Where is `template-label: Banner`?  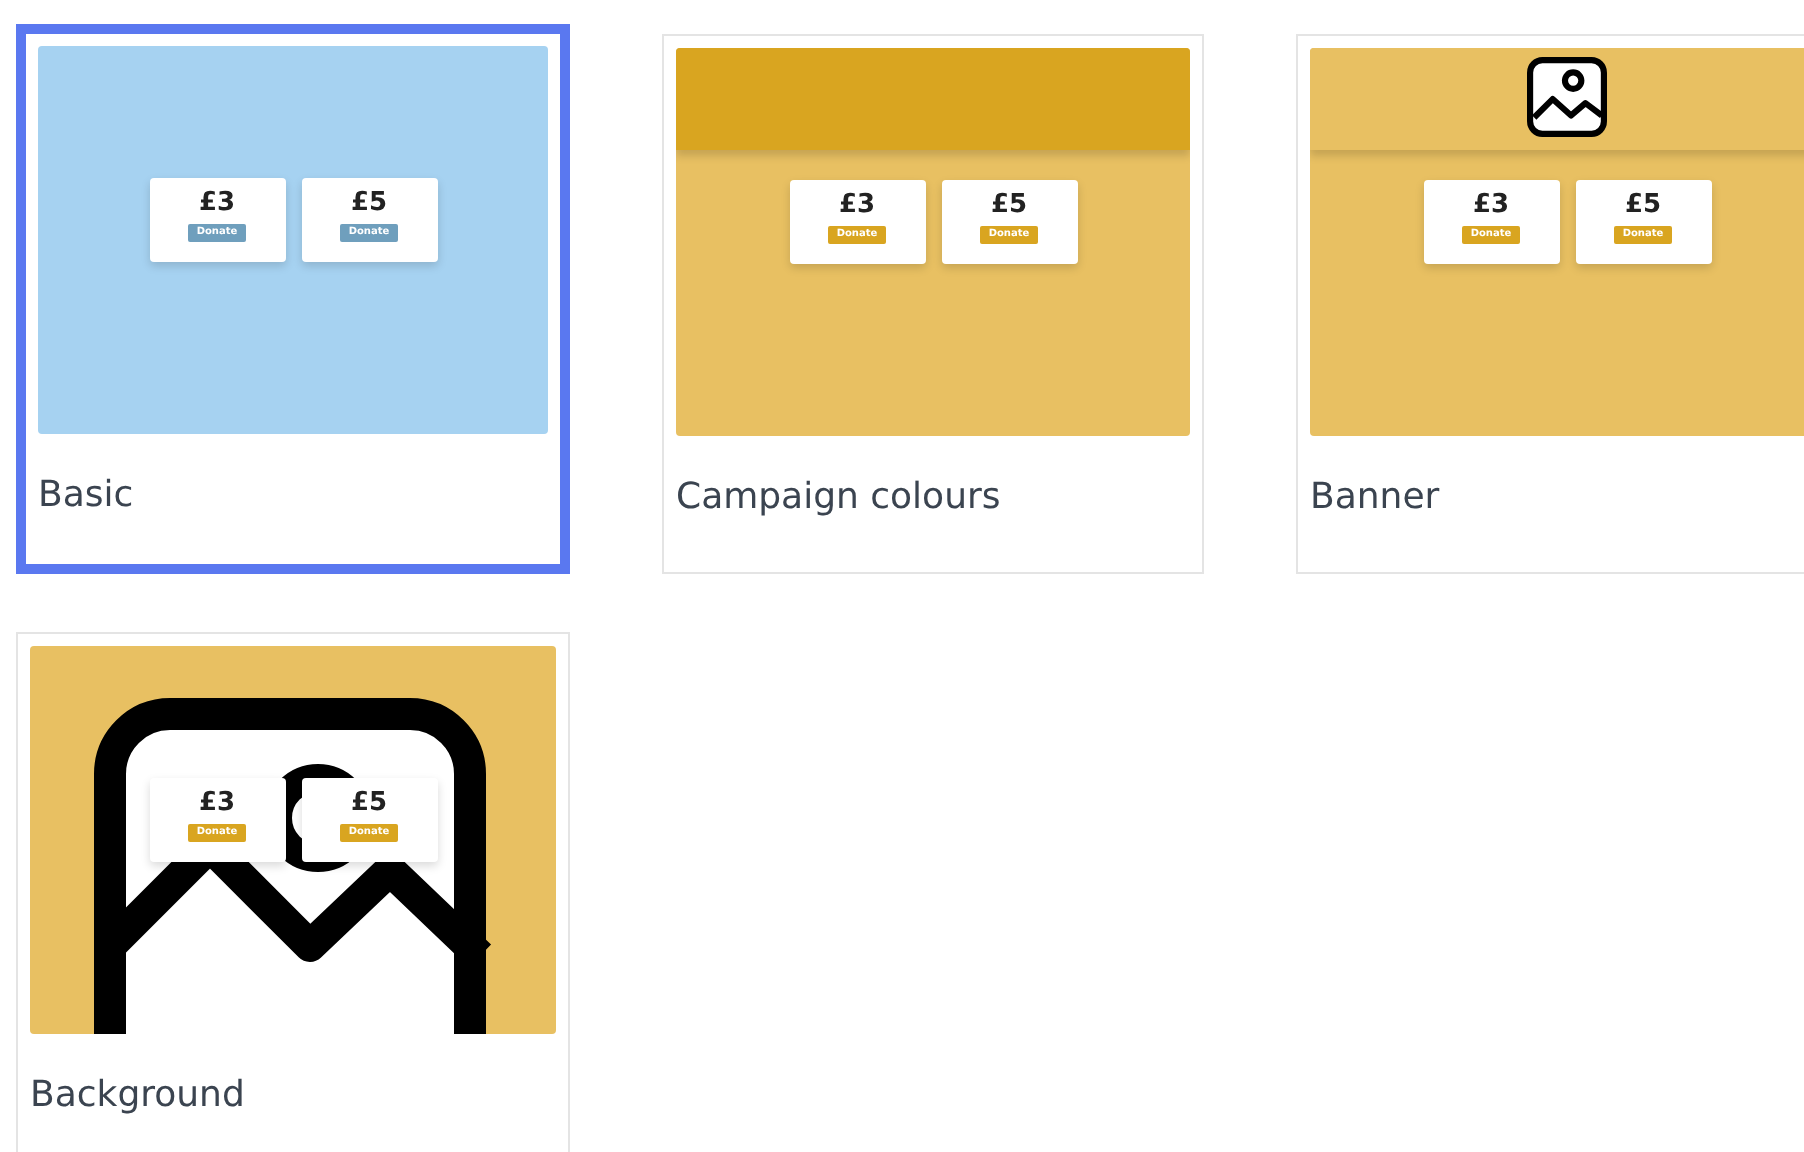 template-label: Banner is located at coordinates (1376, 496).